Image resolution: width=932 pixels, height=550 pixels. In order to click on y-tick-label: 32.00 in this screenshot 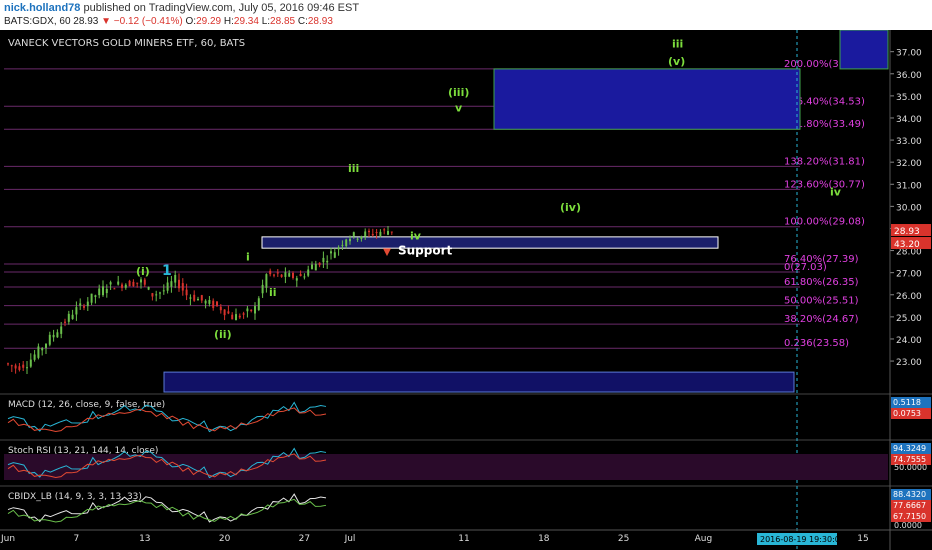, I will do `click(909, 164)`.